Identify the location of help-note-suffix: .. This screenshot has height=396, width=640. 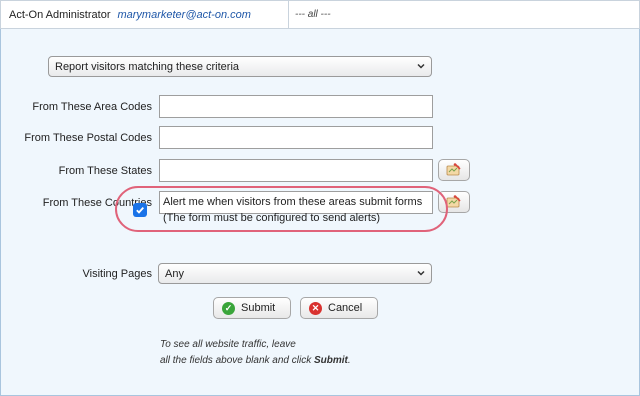
(349, 360).